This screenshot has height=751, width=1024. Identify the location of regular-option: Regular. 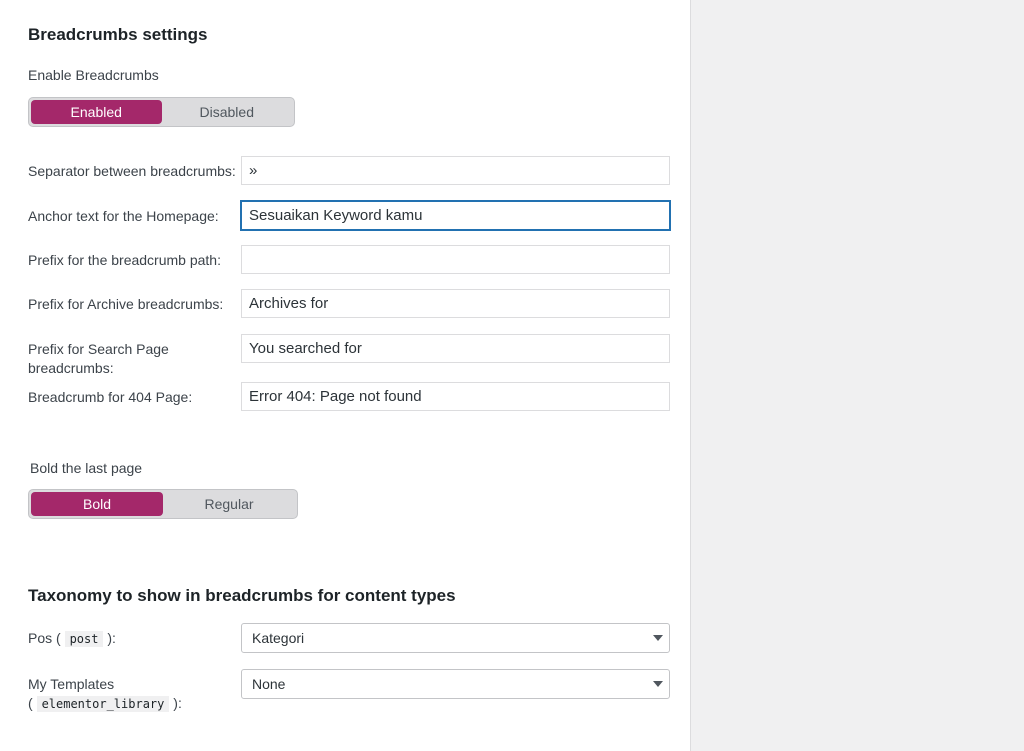
(229, 504).